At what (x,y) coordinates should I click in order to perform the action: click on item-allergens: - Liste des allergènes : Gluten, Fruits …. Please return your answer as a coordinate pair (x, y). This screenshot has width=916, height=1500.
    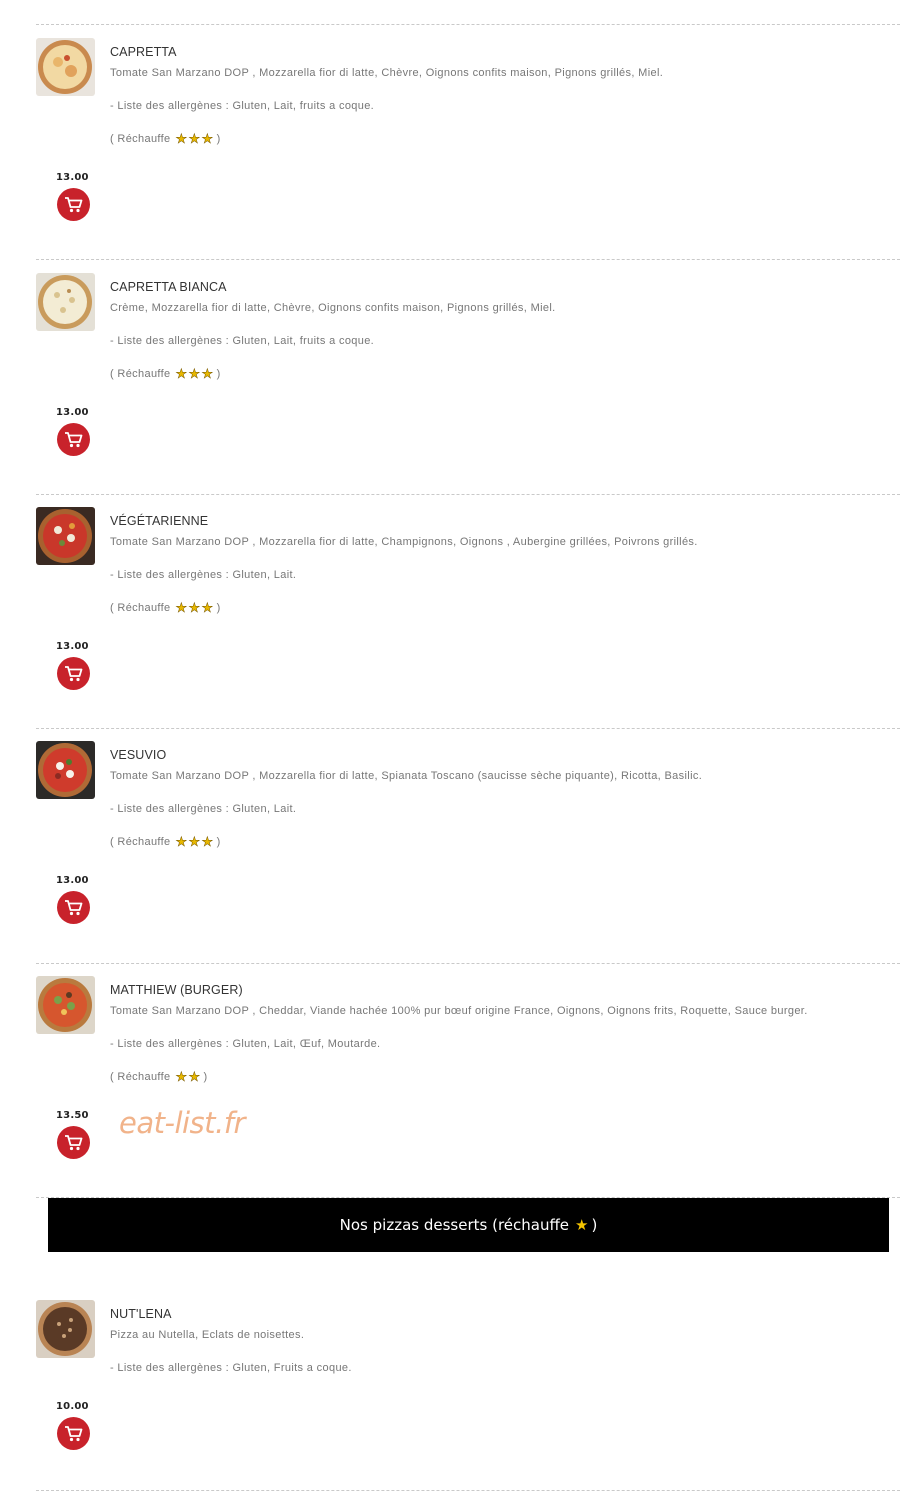
    Looking at the image, I should click on (231, 1368).